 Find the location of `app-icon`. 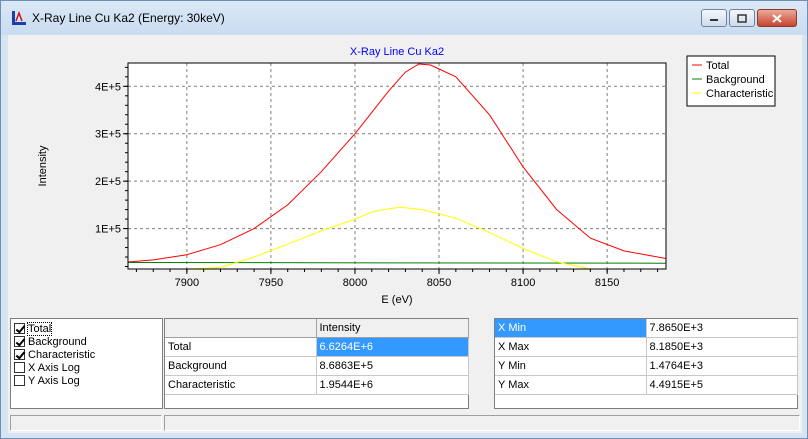

app-icon is located at coordinates (19, 17).